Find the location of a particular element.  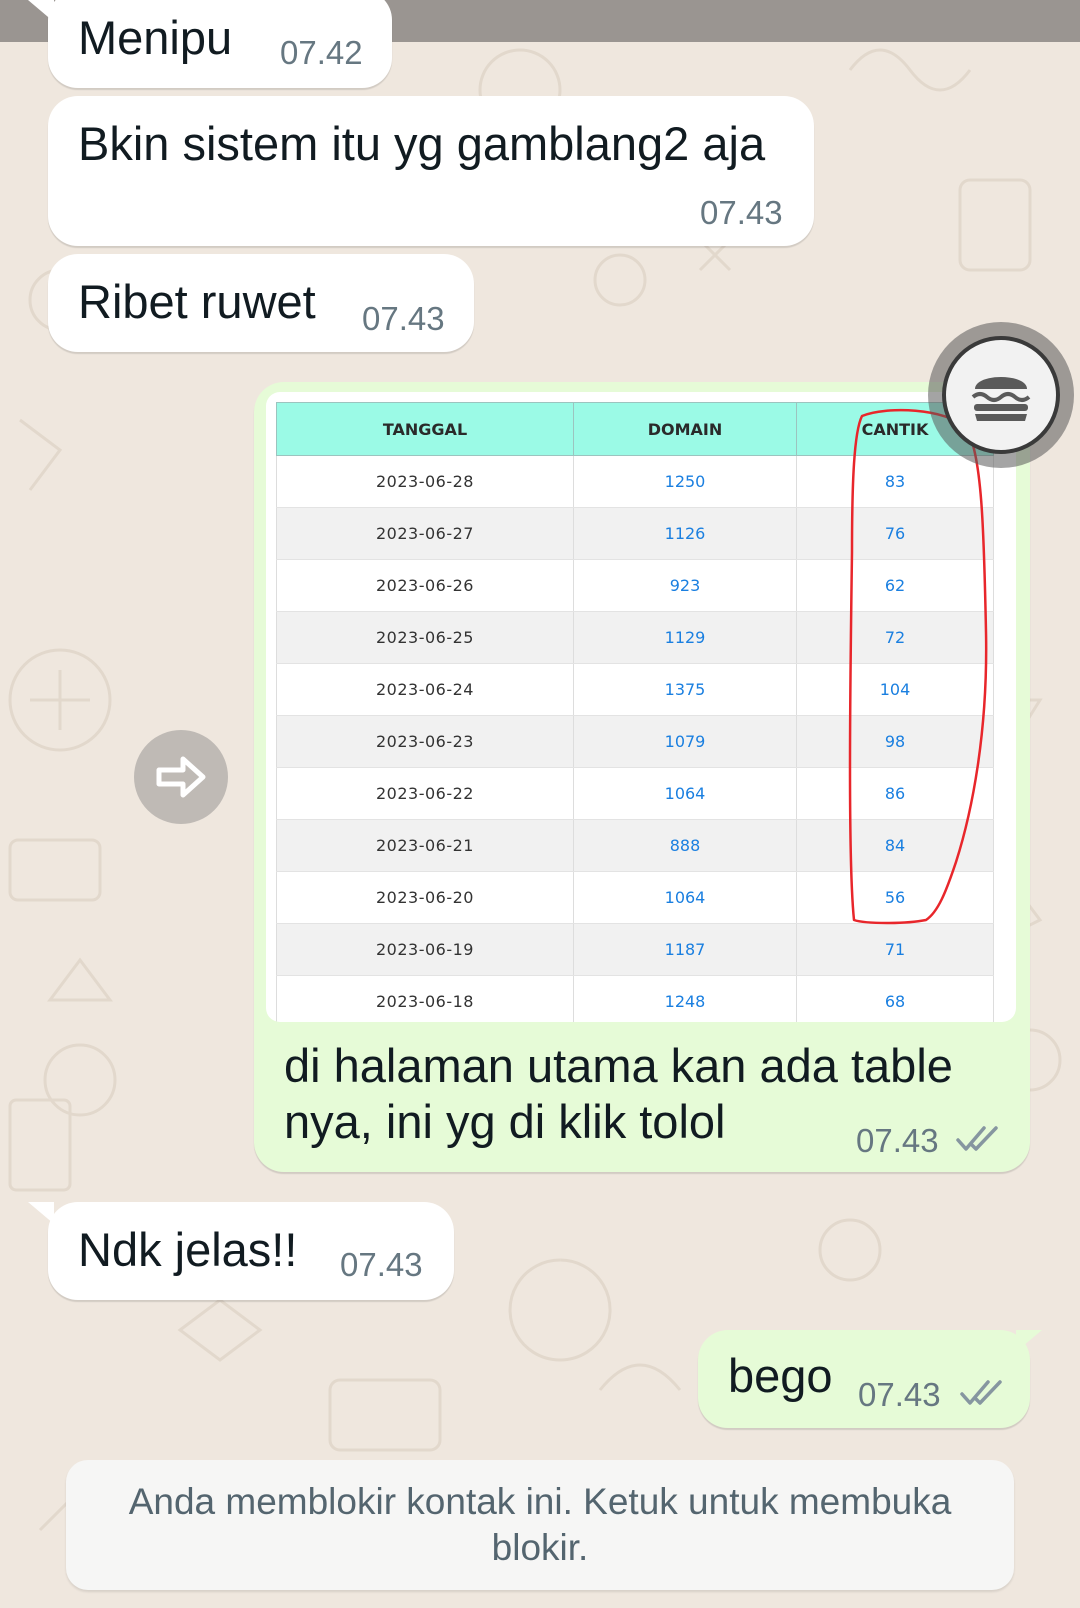

red-annotation-loop is located at coordinates (918, 666).